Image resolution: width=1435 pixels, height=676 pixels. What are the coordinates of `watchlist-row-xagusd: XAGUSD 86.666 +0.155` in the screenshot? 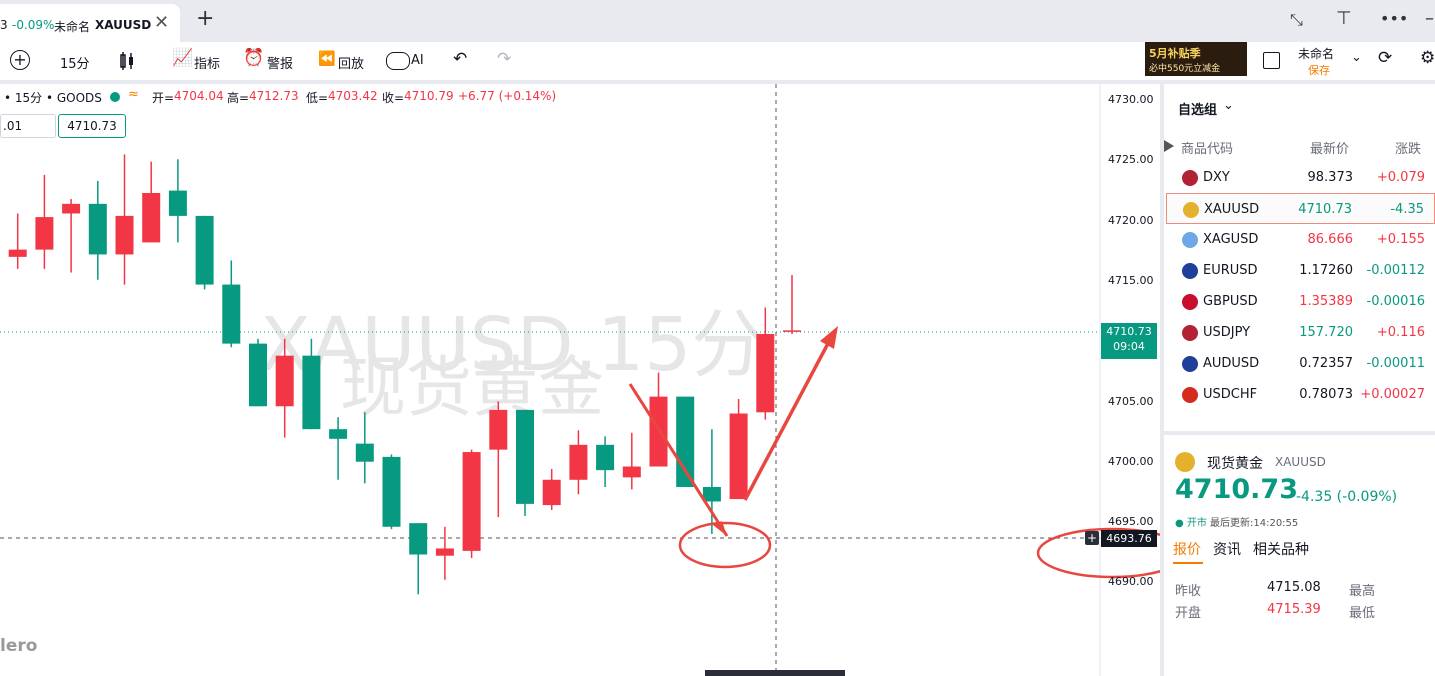 It's located at (1300, 239).